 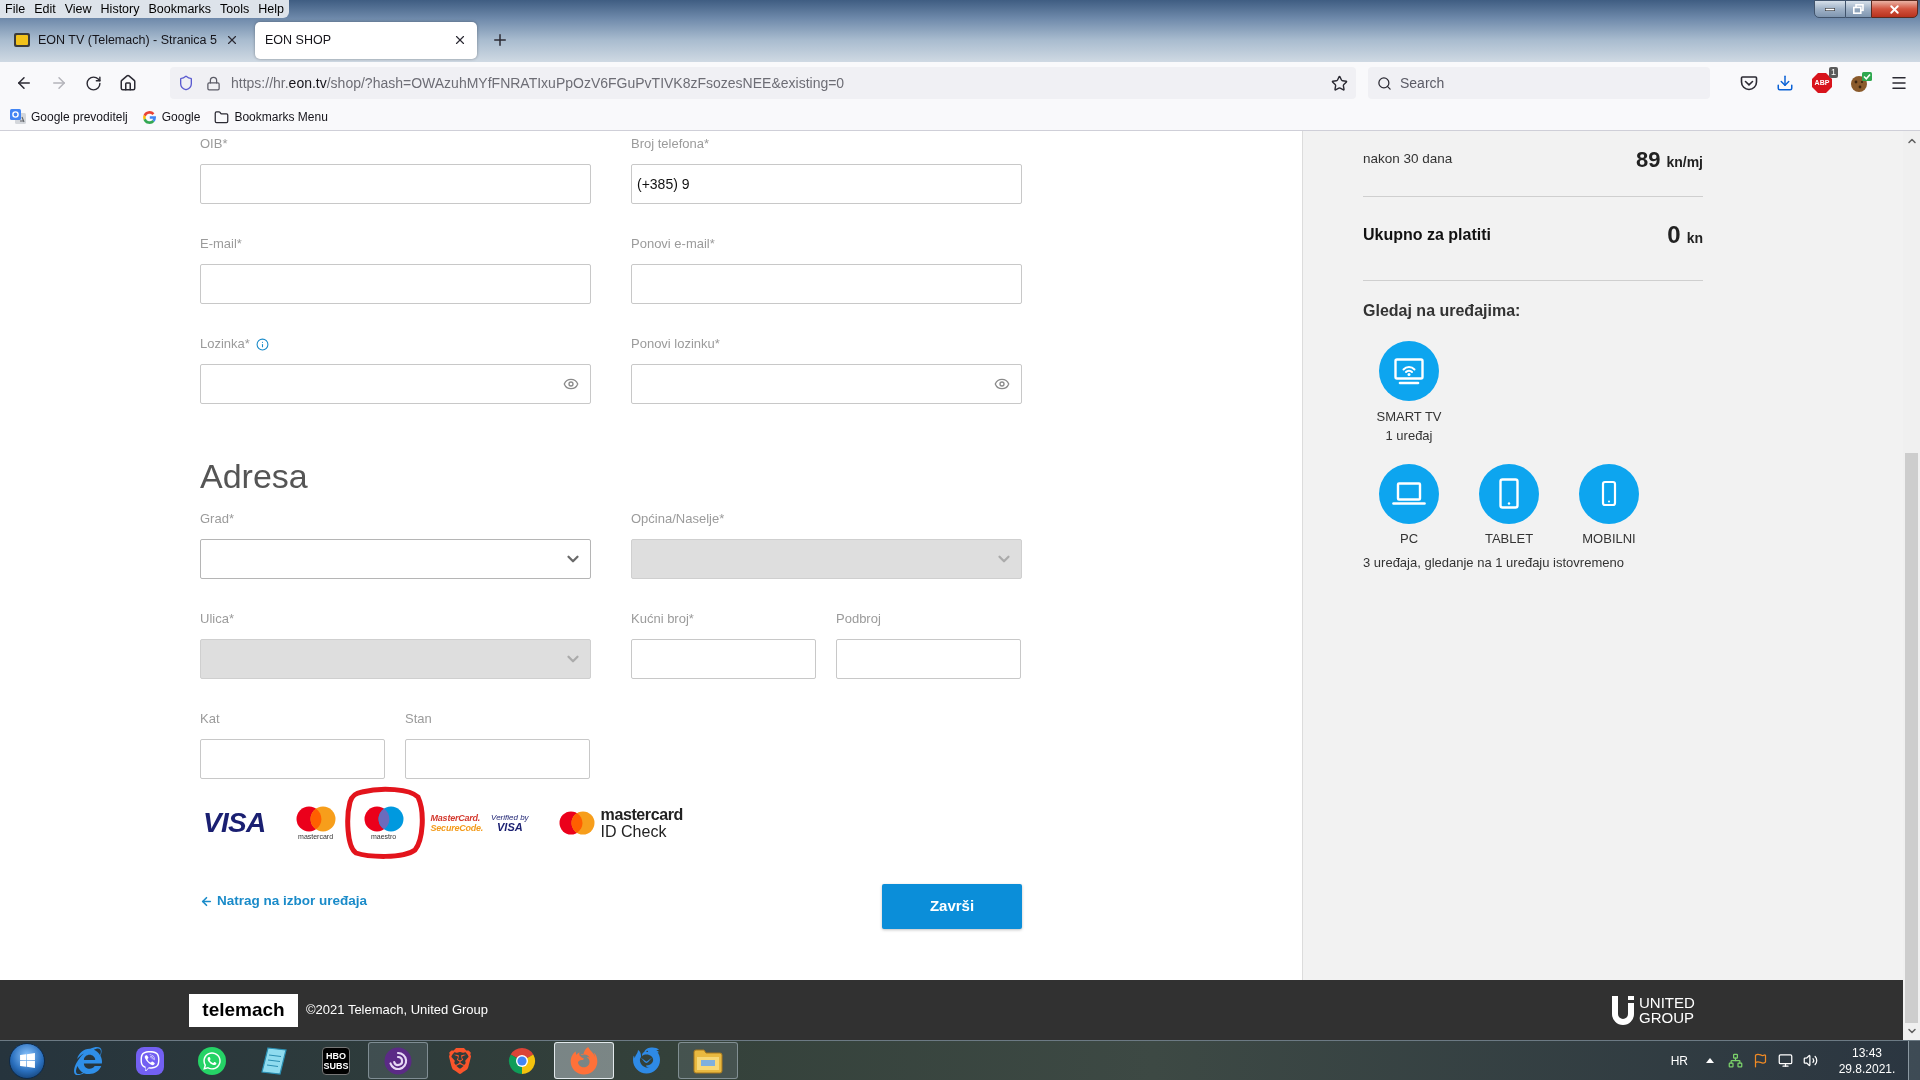 I want to click on smartphone-icon, so click(x=1609, y=494).